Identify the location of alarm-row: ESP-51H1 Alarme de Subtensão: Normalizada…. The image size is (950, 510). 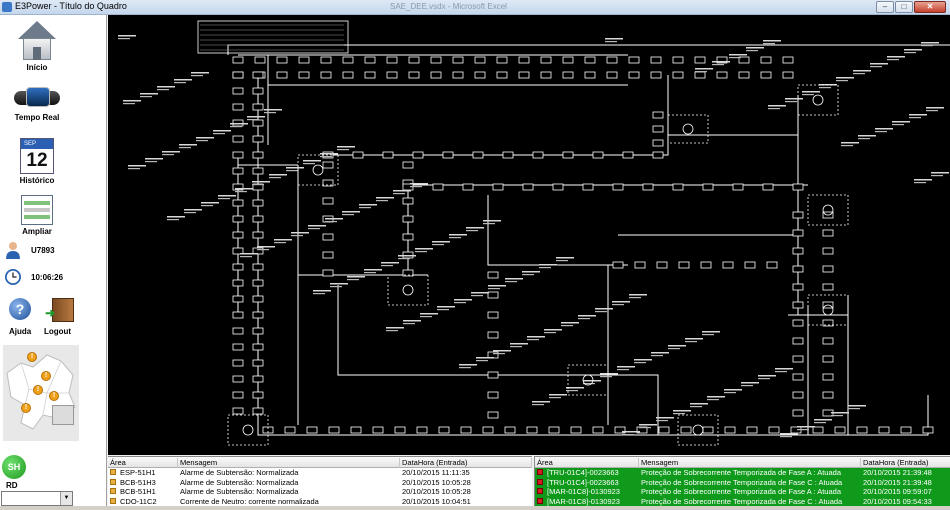
(320, 473).